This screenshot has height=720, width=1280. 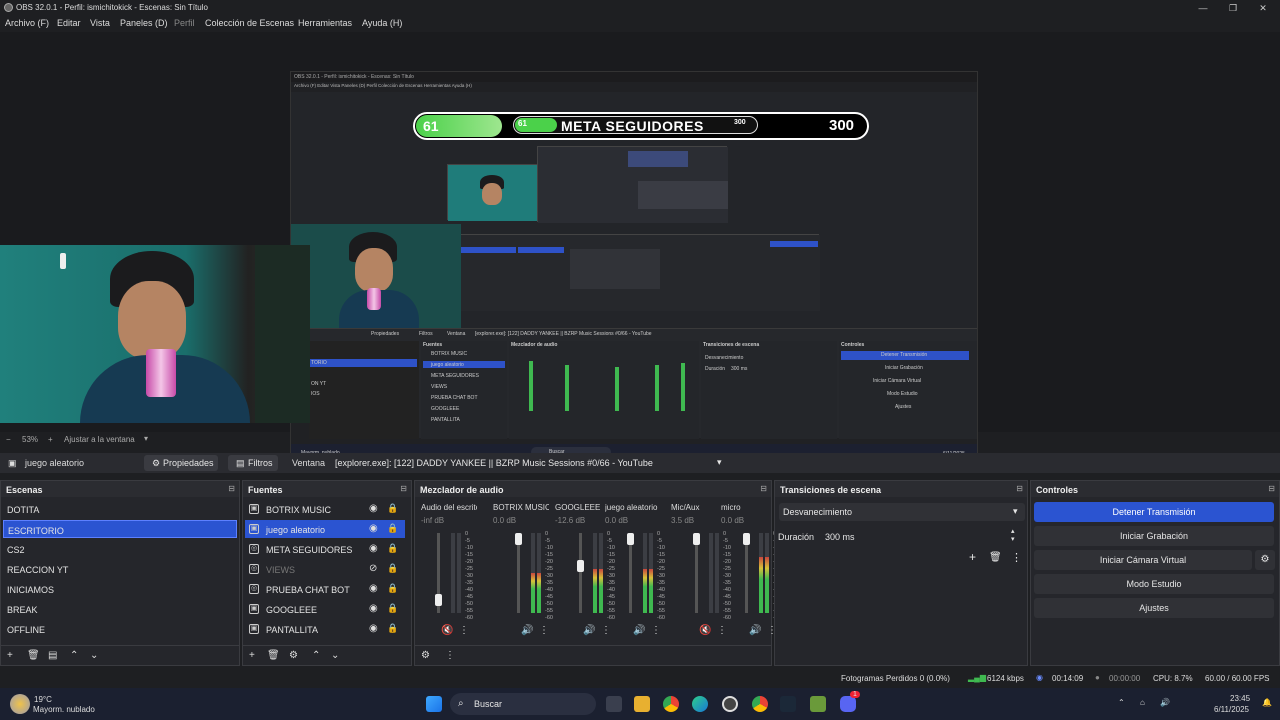 I want to click on menu-paneles: Paneles (D), so click(x=144, y=23).